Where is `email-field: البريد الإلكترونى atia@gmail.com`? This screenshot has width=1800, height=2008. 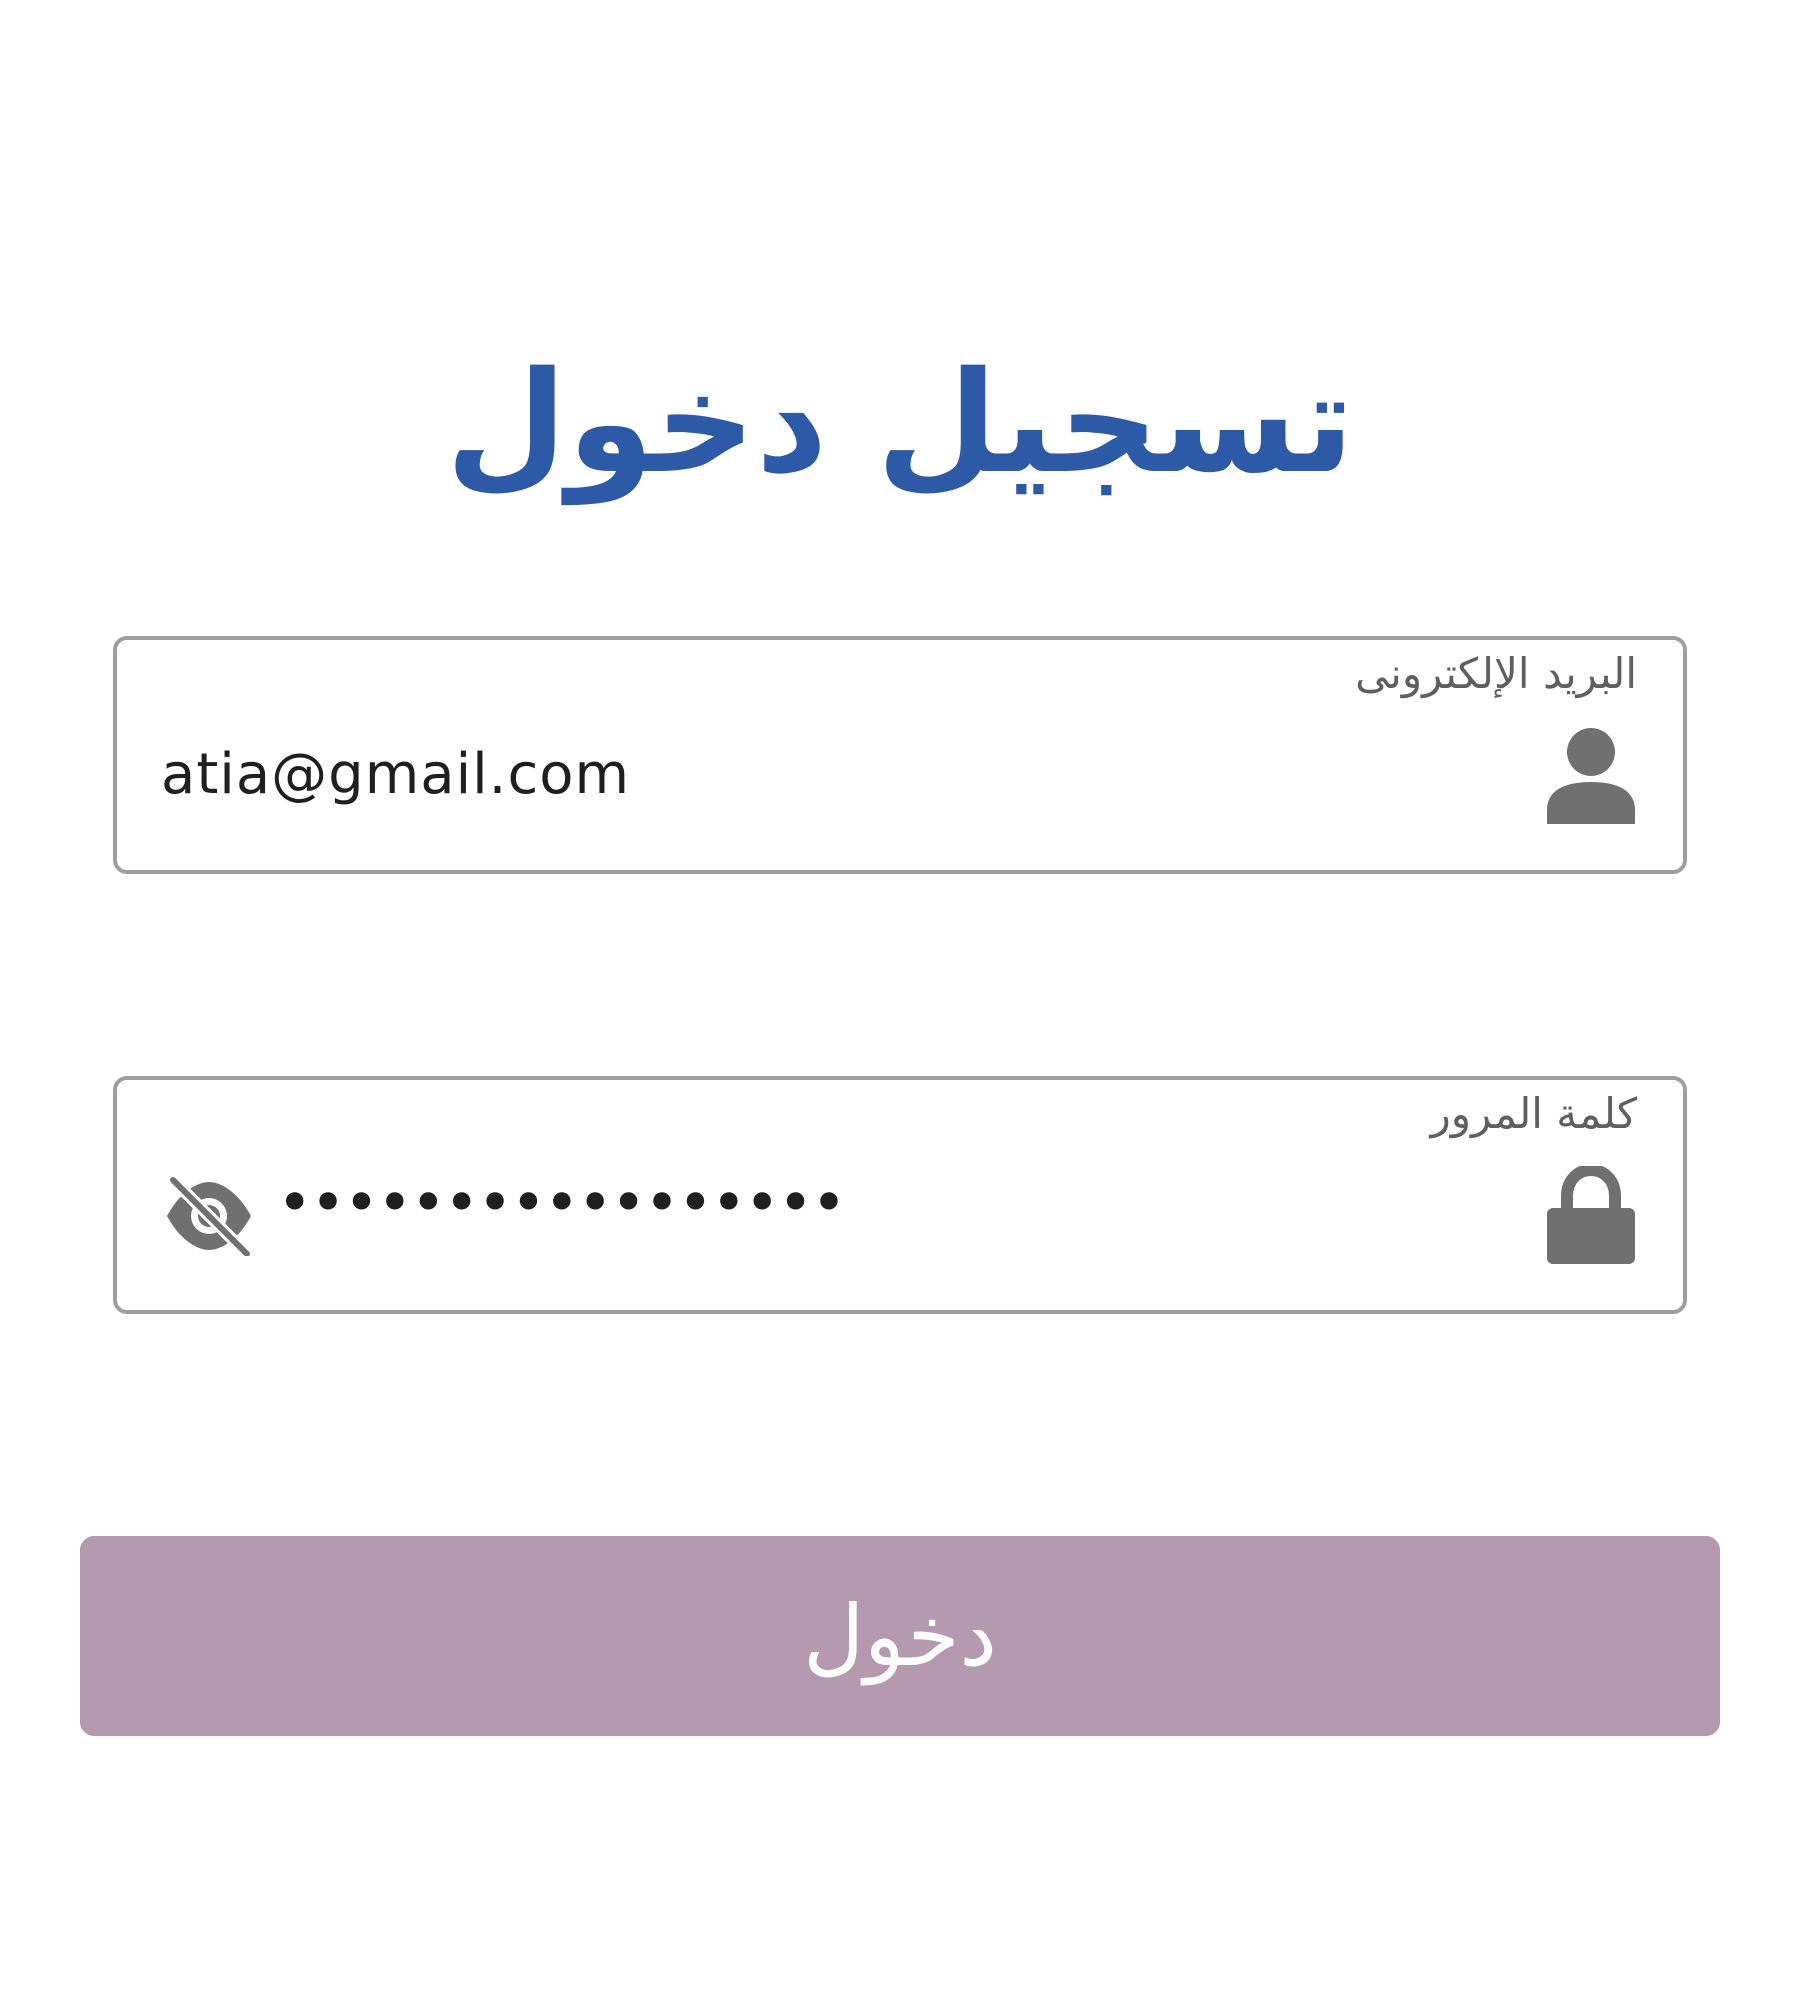
email-field: البريد الإلكترونى atia@gmail.com is located at coordinates (900, 755).